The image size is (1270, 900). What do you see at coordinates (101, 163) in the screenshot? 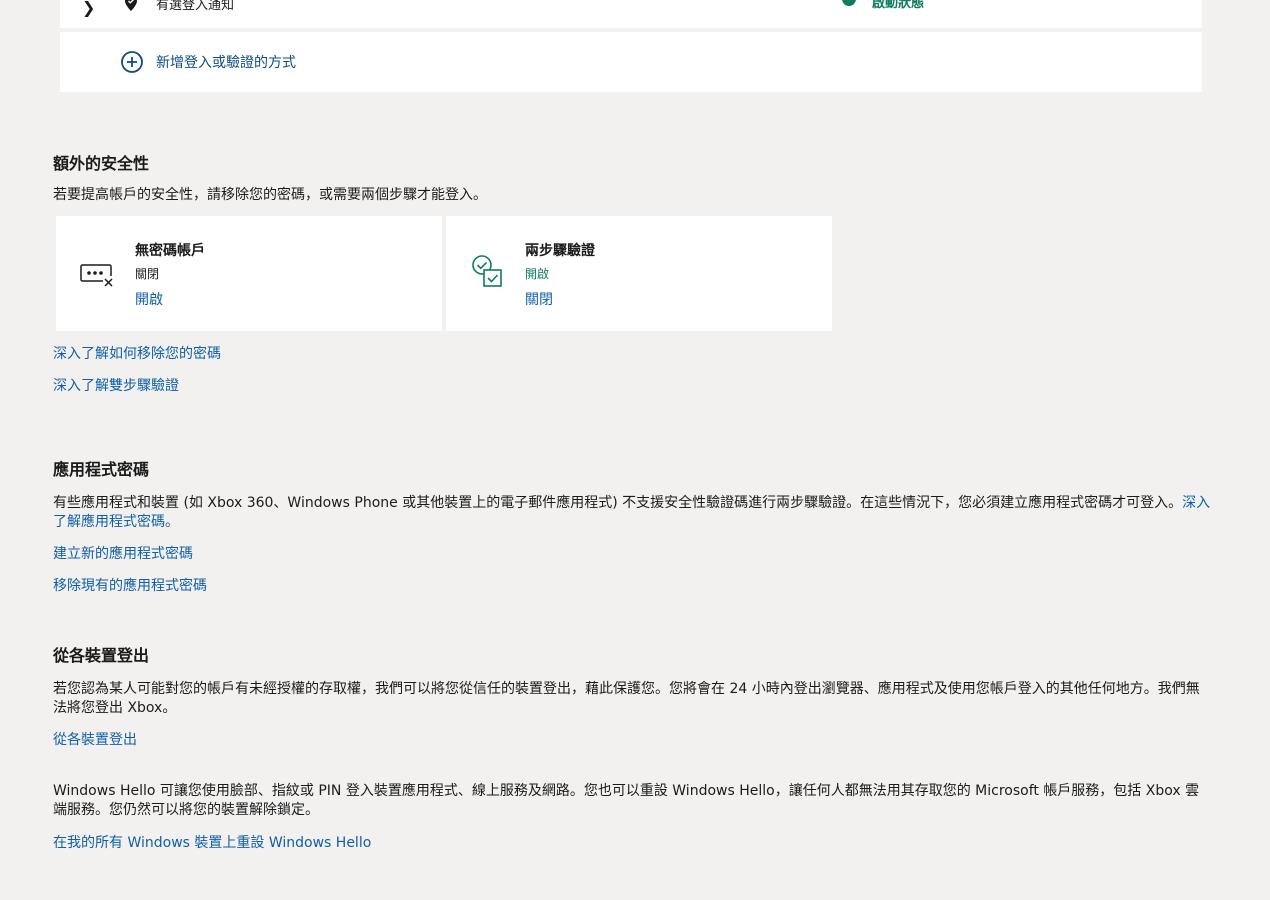
I see `section-heading: 額外的安全性` at bounding box center [101, 163].